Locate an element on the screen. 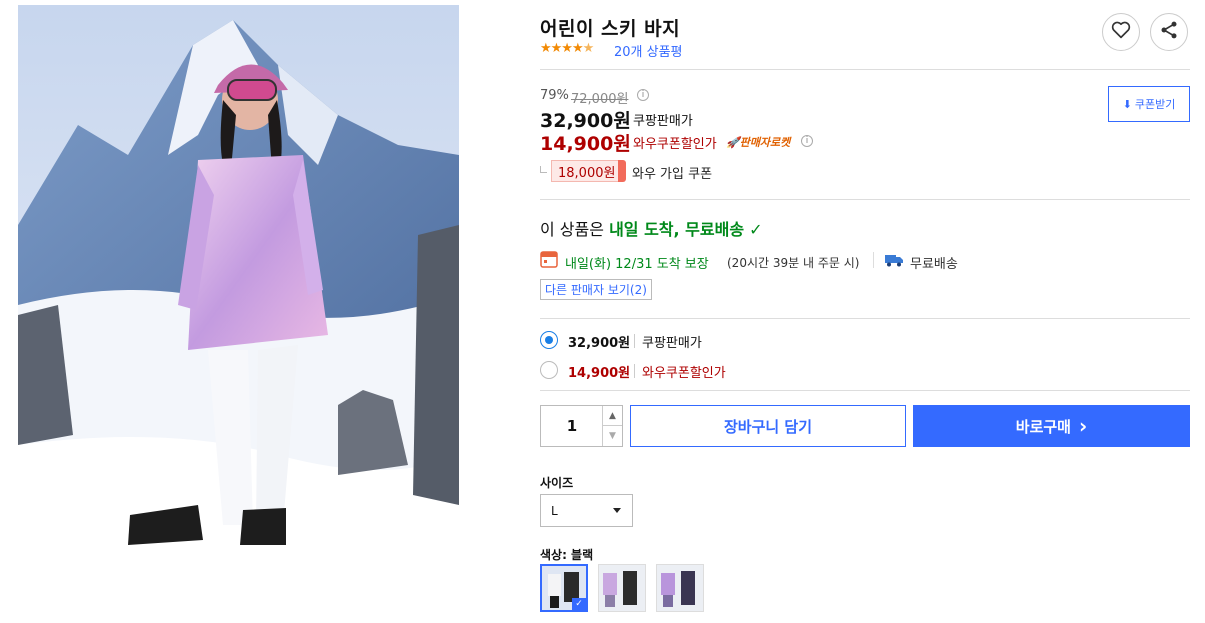 This screenshot has width=1205, height=623. seller-rocket-badge: 🚀판매자로켓 is located at coordinates (758, 142).